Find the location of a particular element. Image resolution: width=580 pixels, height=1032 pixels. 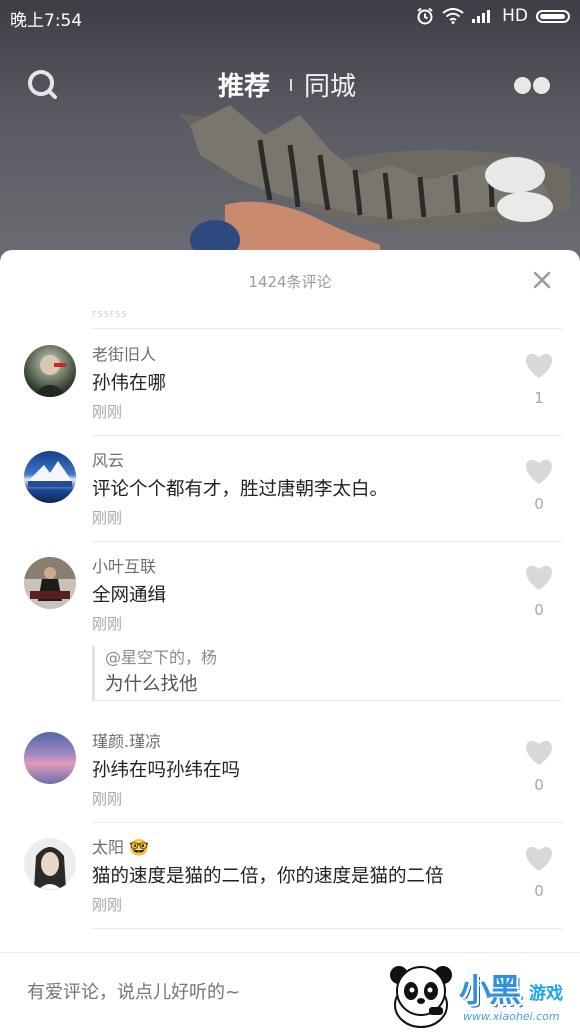

comments-header: 1424条评论 is located at coordinates (290, 279).